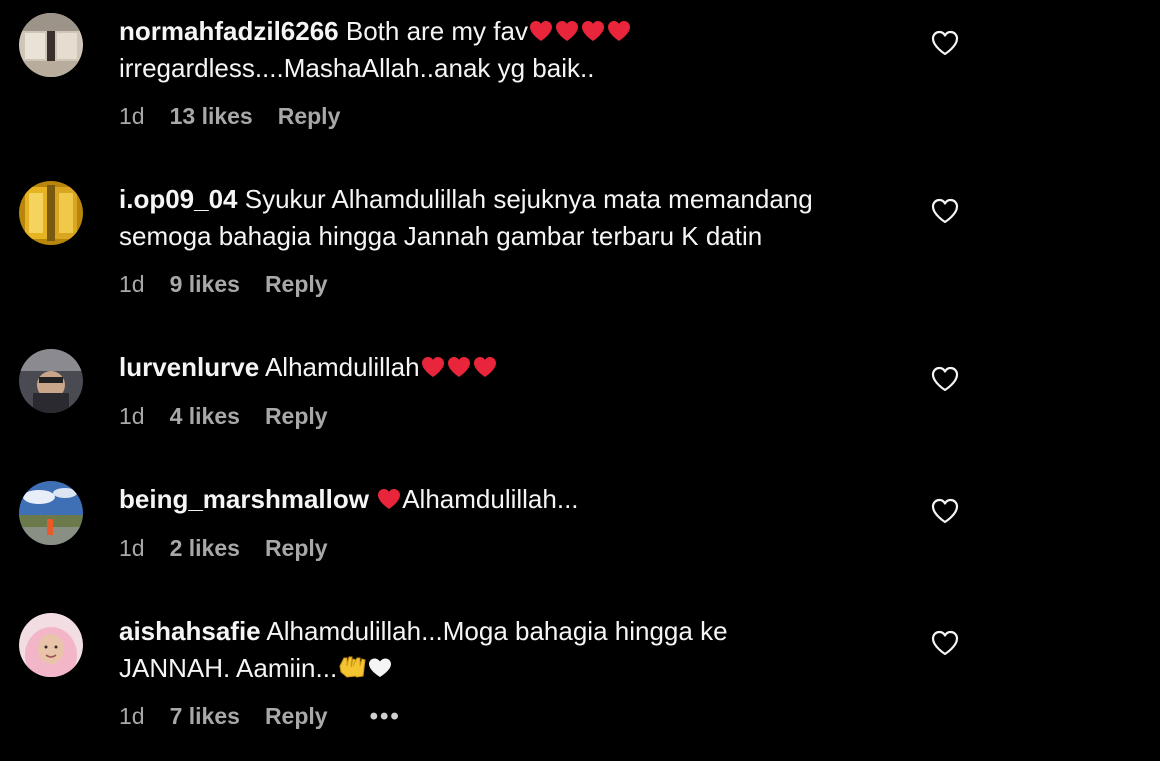 This screenshot has height=761, width=1160. I want to click on white-heart-emoji, so click(380, 667).